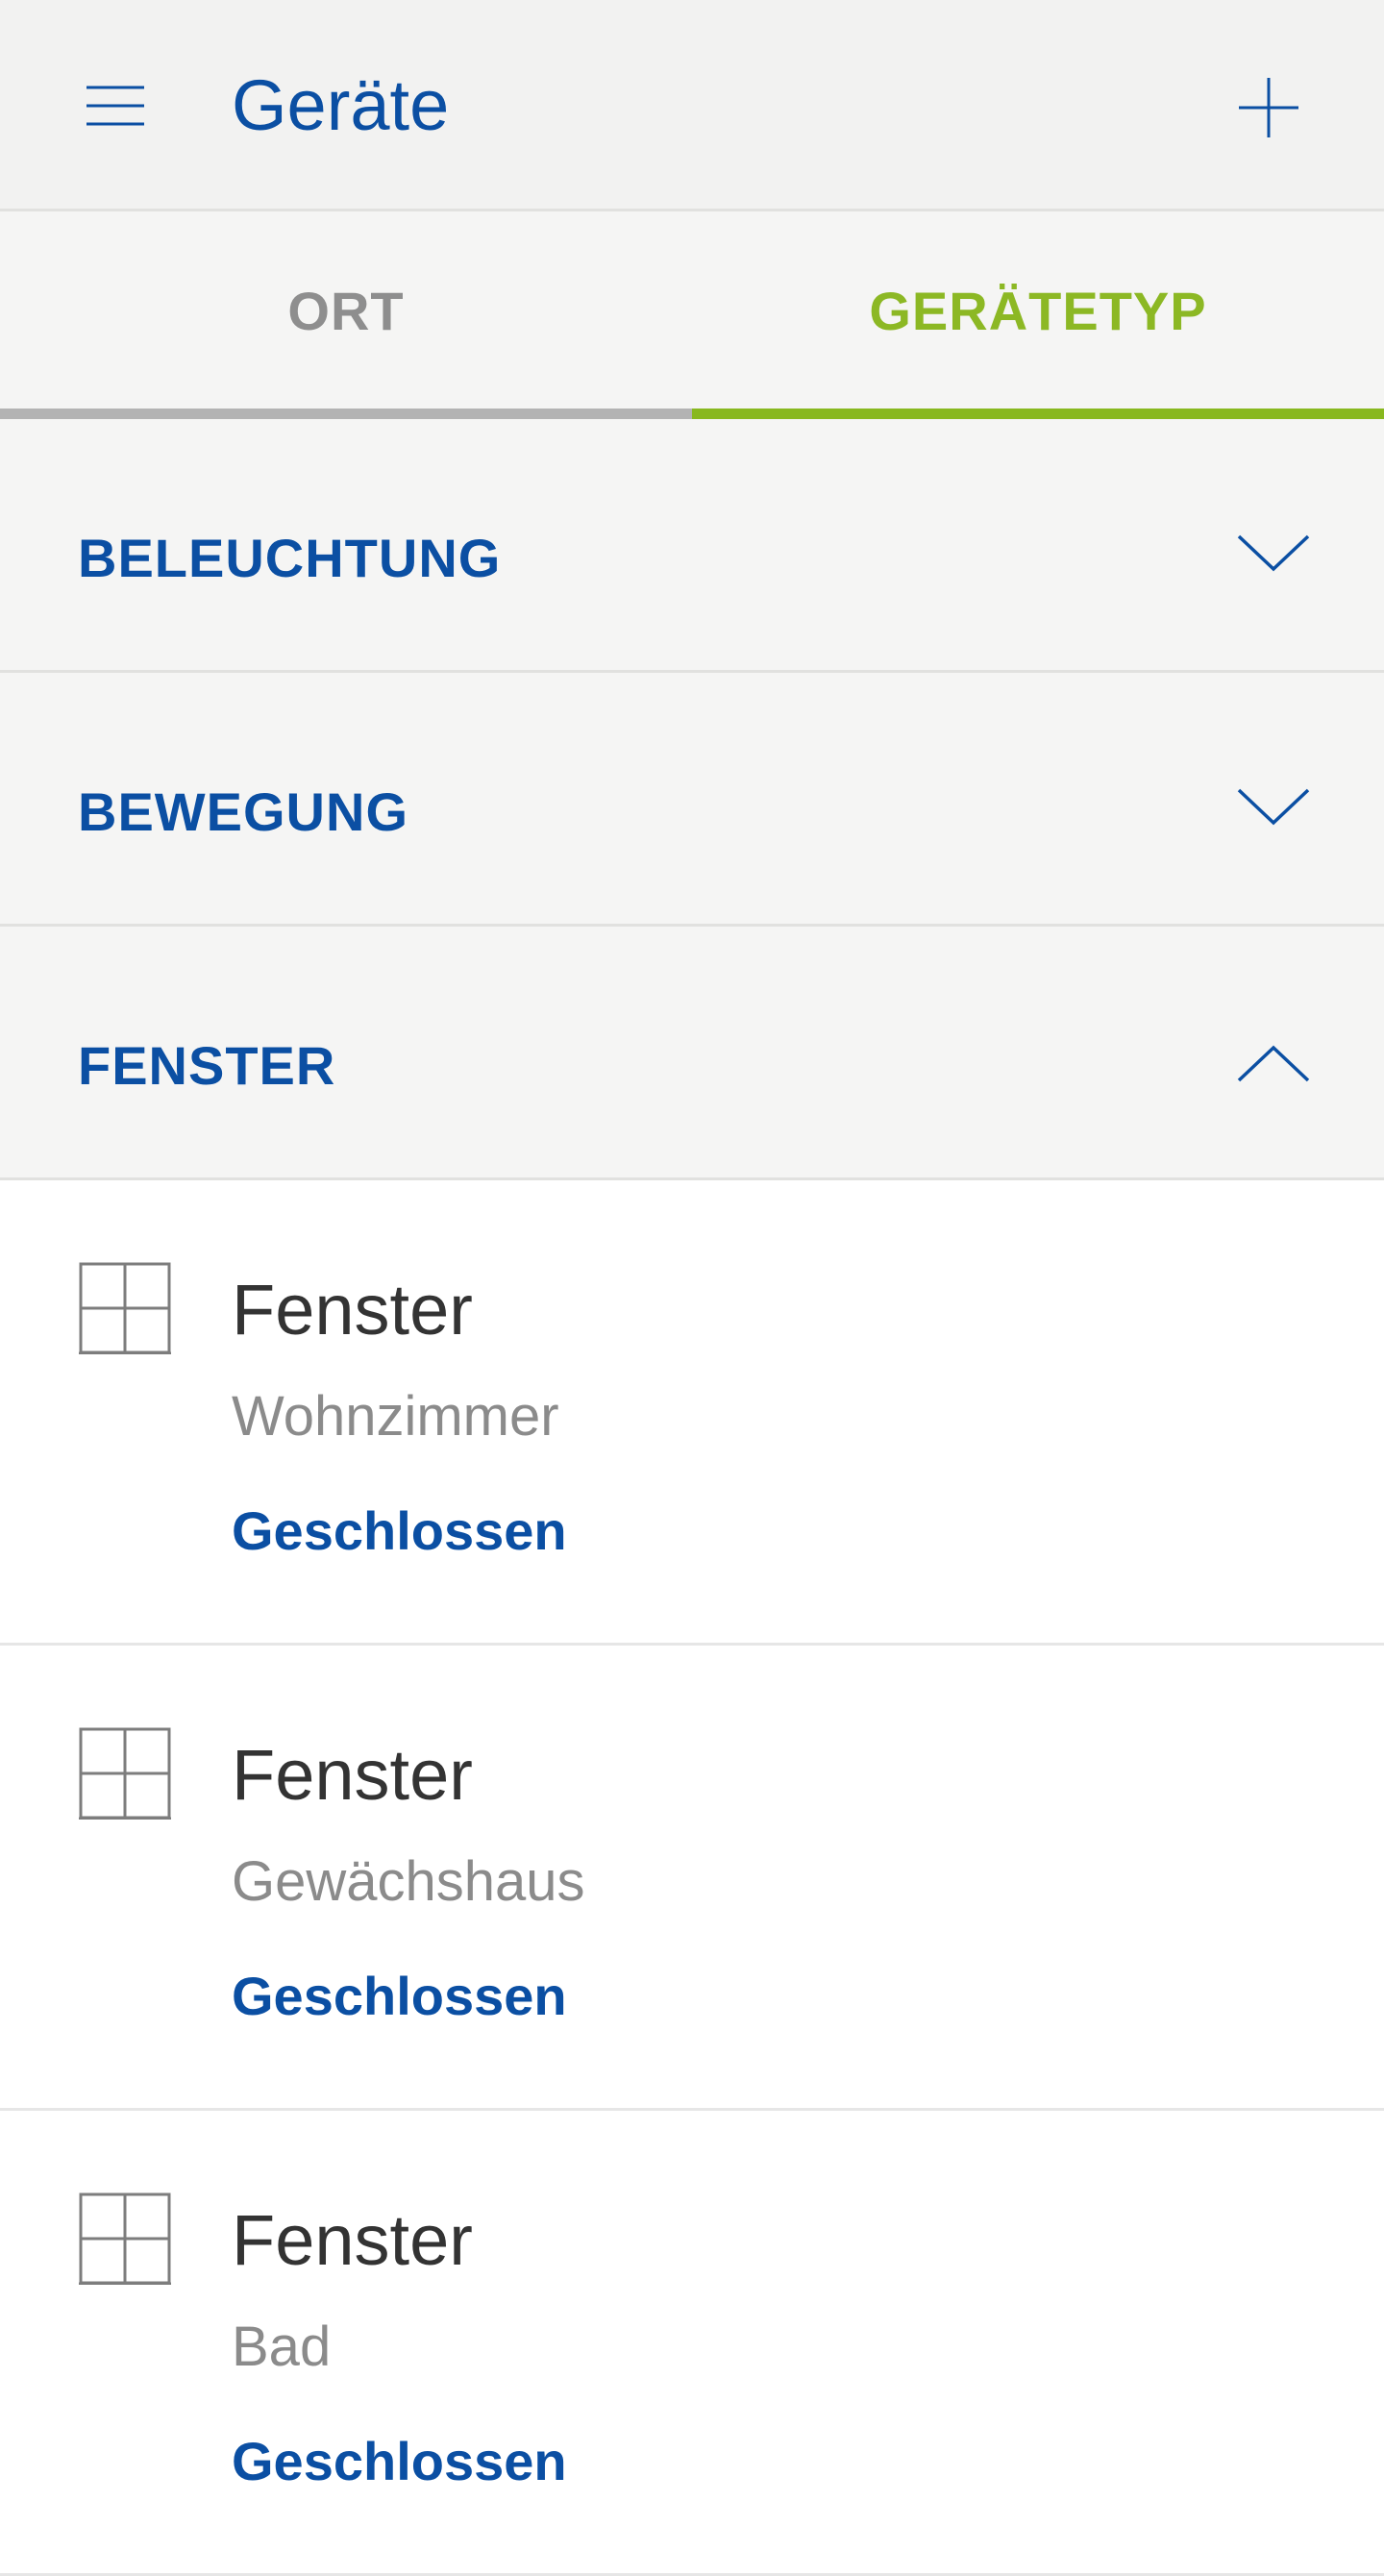 Image resolution: width=1384 pixels, height=2576 pixels. What do you see at coordinates (395, 1416) in the screenshot?
I see `device-room: Wohnzimmer` at bounding box center [395, 1416].